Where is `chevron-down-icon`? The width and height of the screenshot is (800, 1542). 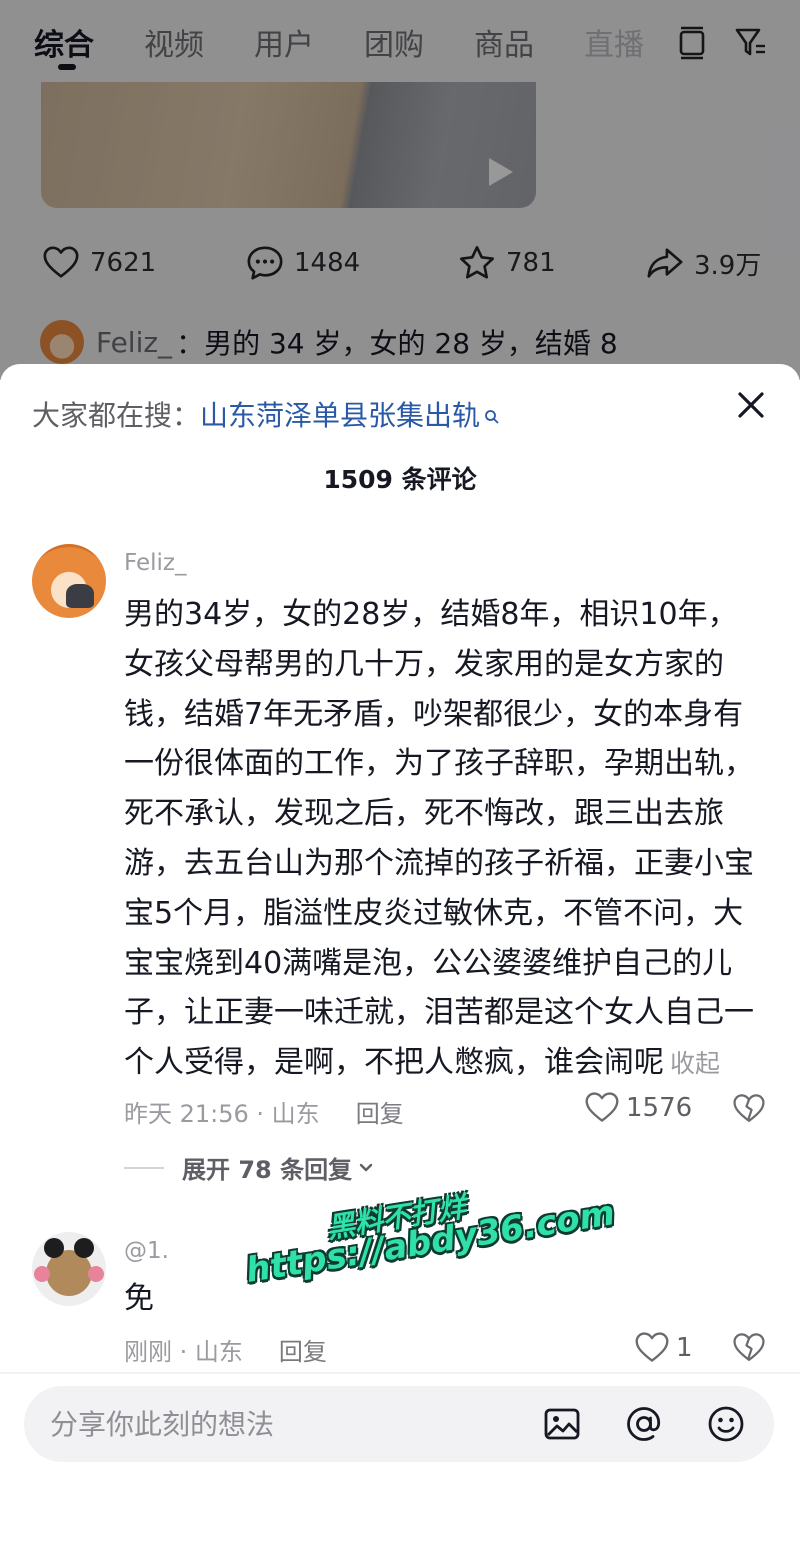 chevron-down-icon is located at coordinates (366, 1167).